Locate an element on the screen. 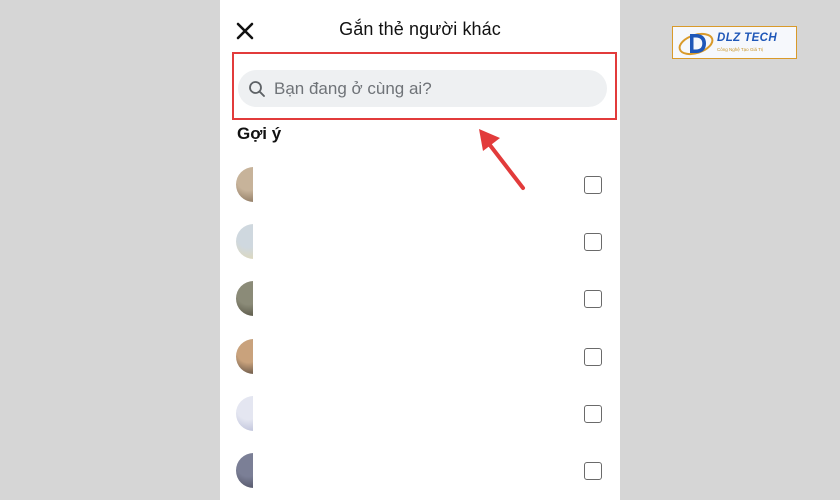 This screenshot has width=840, height=500. suggestions-heading: Gợi ý is located at coordinates (259, 133).